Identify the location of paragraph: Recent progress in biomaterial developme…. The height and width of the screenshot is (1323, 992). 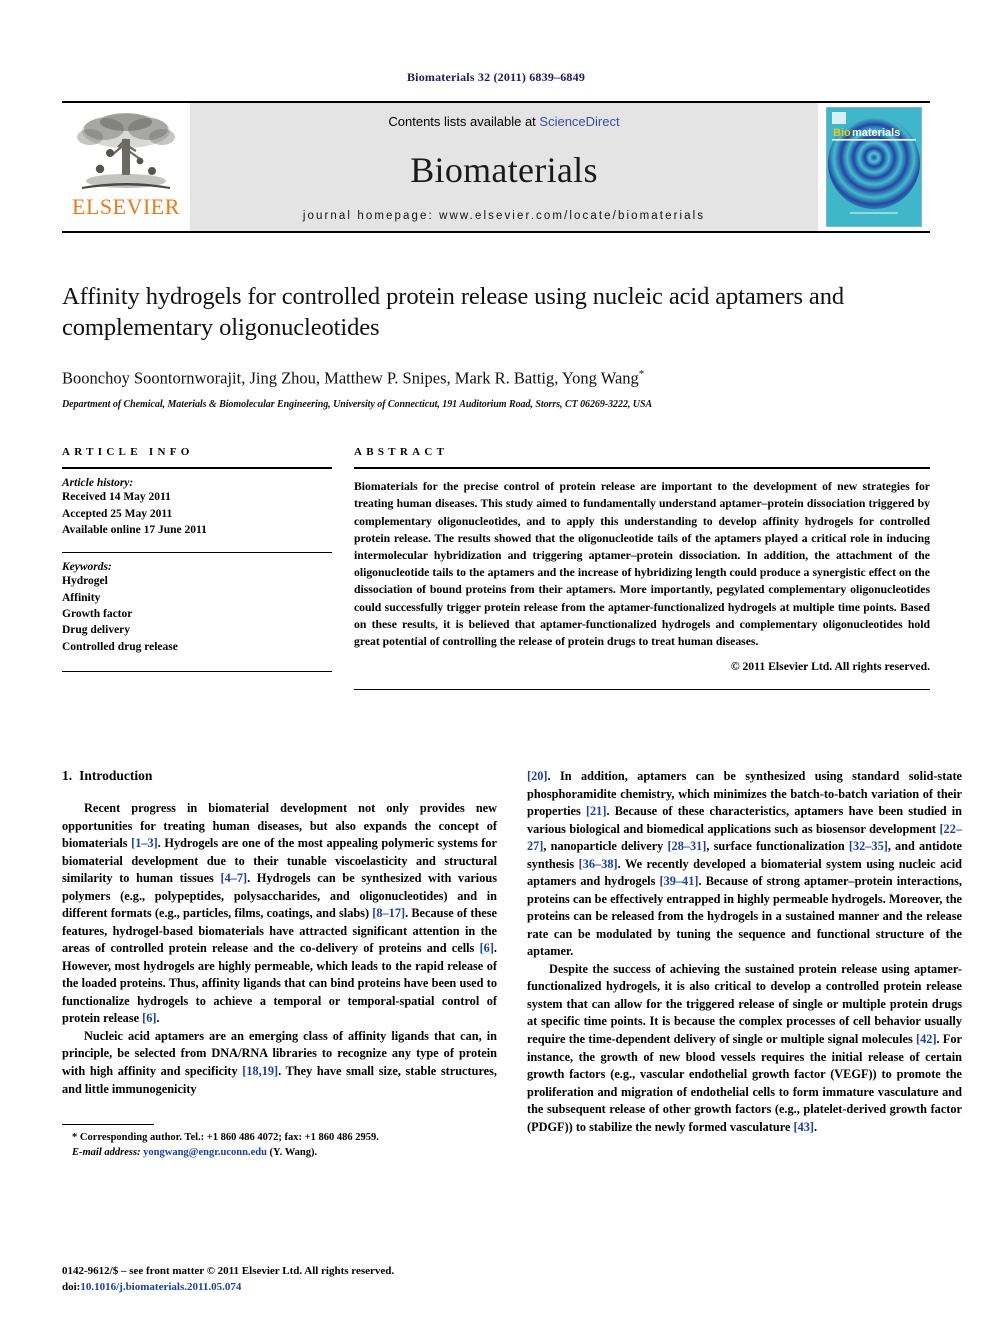
(279, 914).